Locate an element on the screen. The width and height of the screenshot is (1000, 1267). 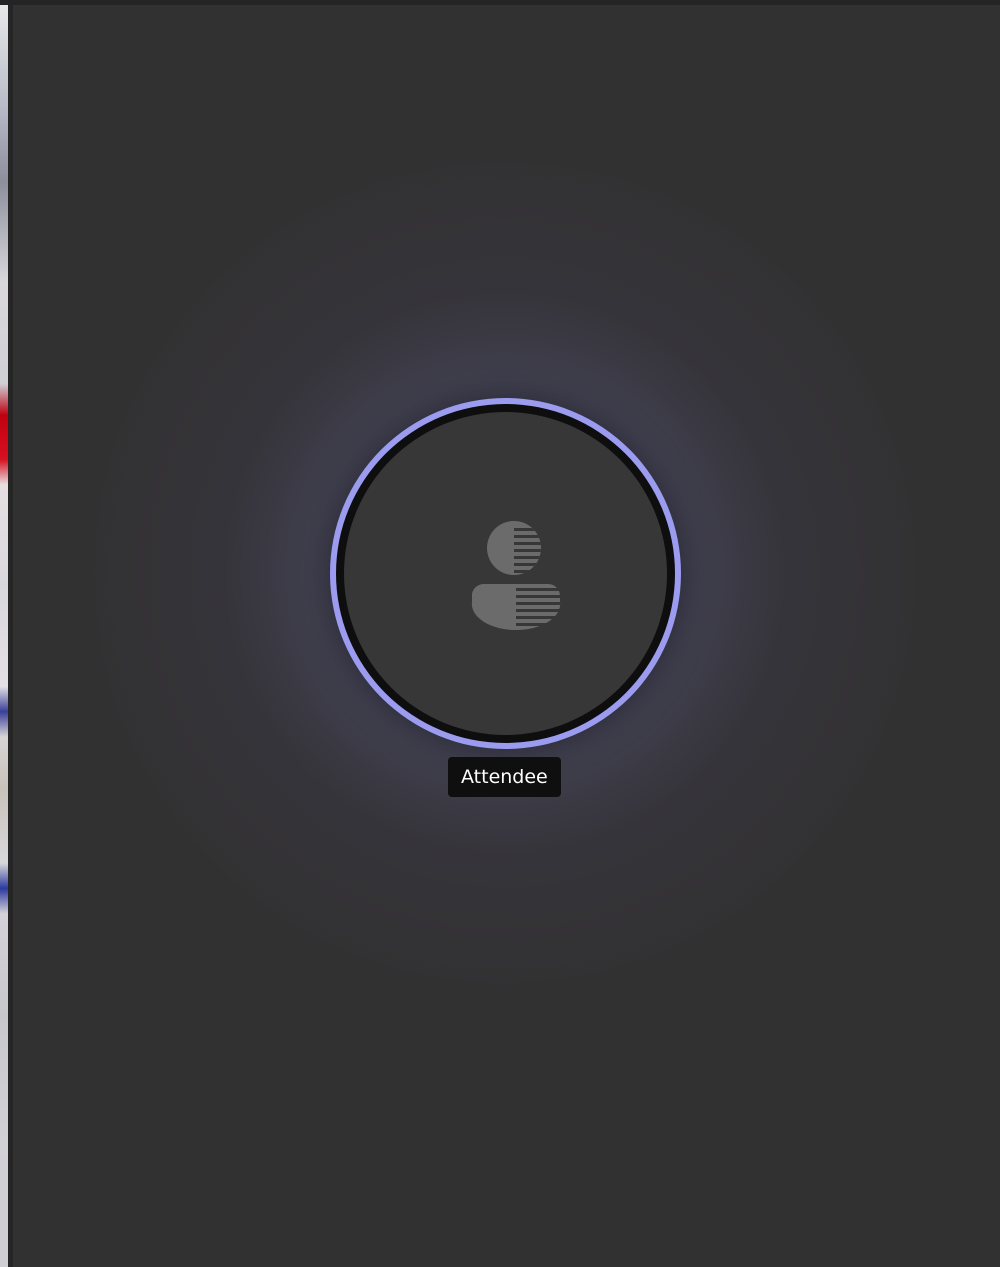
person-icon is located at coordinates (516, 576).